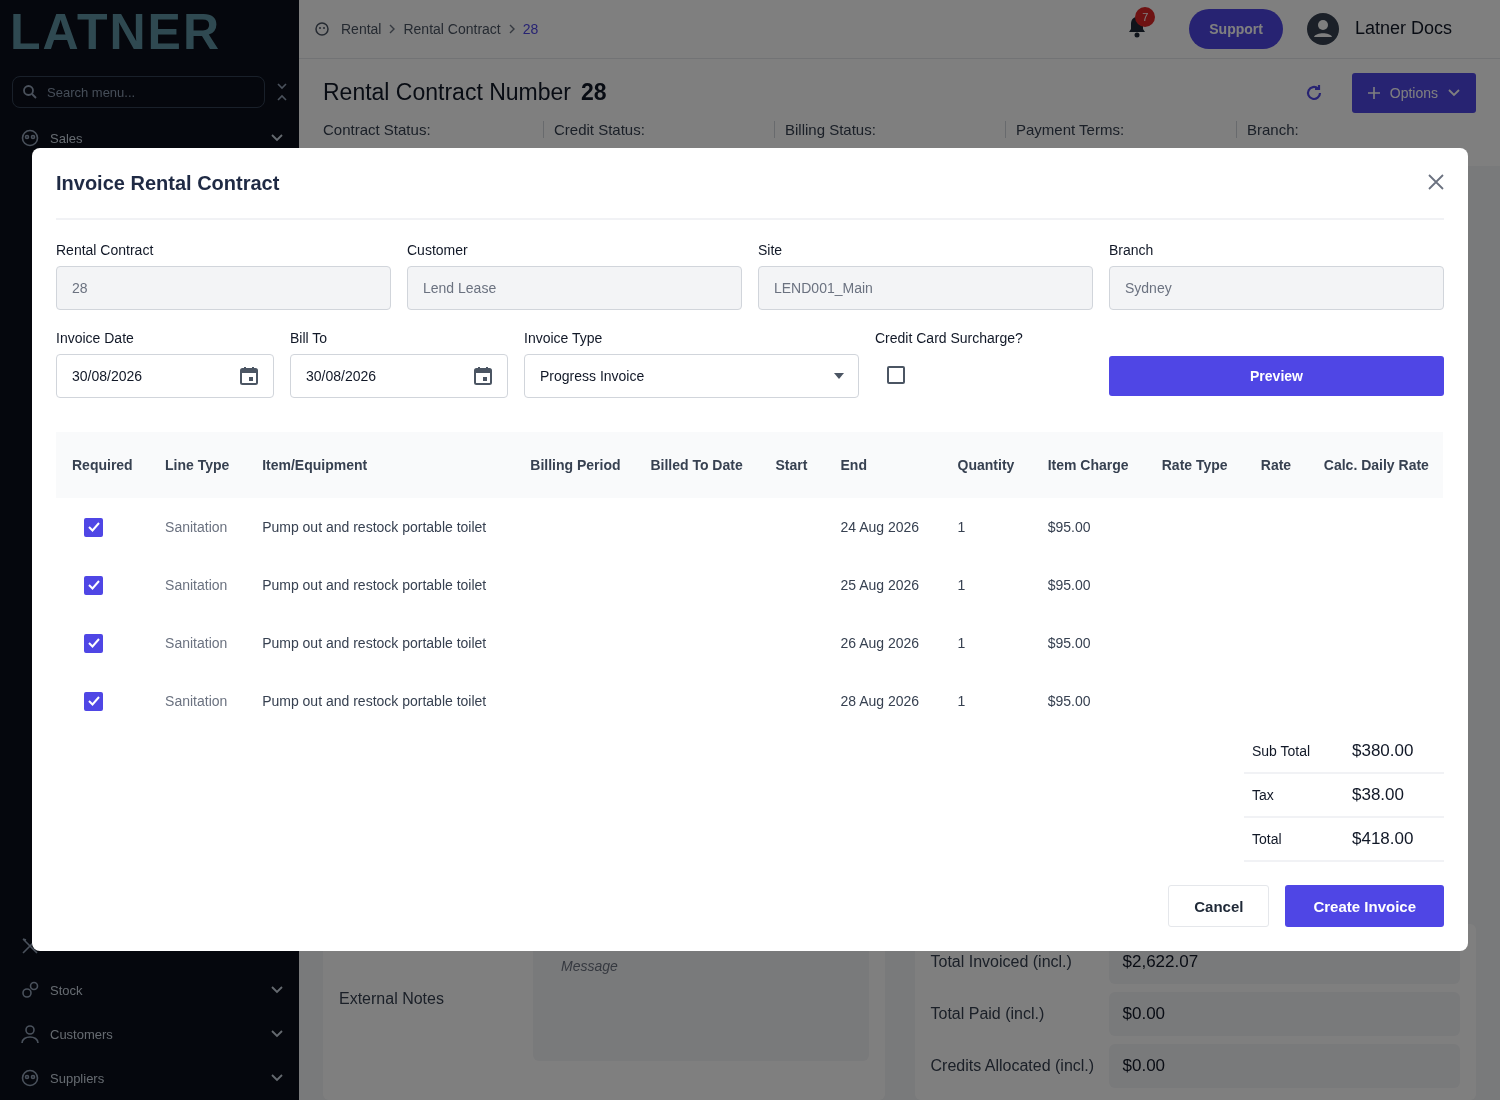 Image resolution: width=1500 pixels, height=1100 pixels. What do you see at coordinates (880, 585) in the screenshot?
I see `table-cell: 25 Aug 2026` at bounding box center [880, 585].